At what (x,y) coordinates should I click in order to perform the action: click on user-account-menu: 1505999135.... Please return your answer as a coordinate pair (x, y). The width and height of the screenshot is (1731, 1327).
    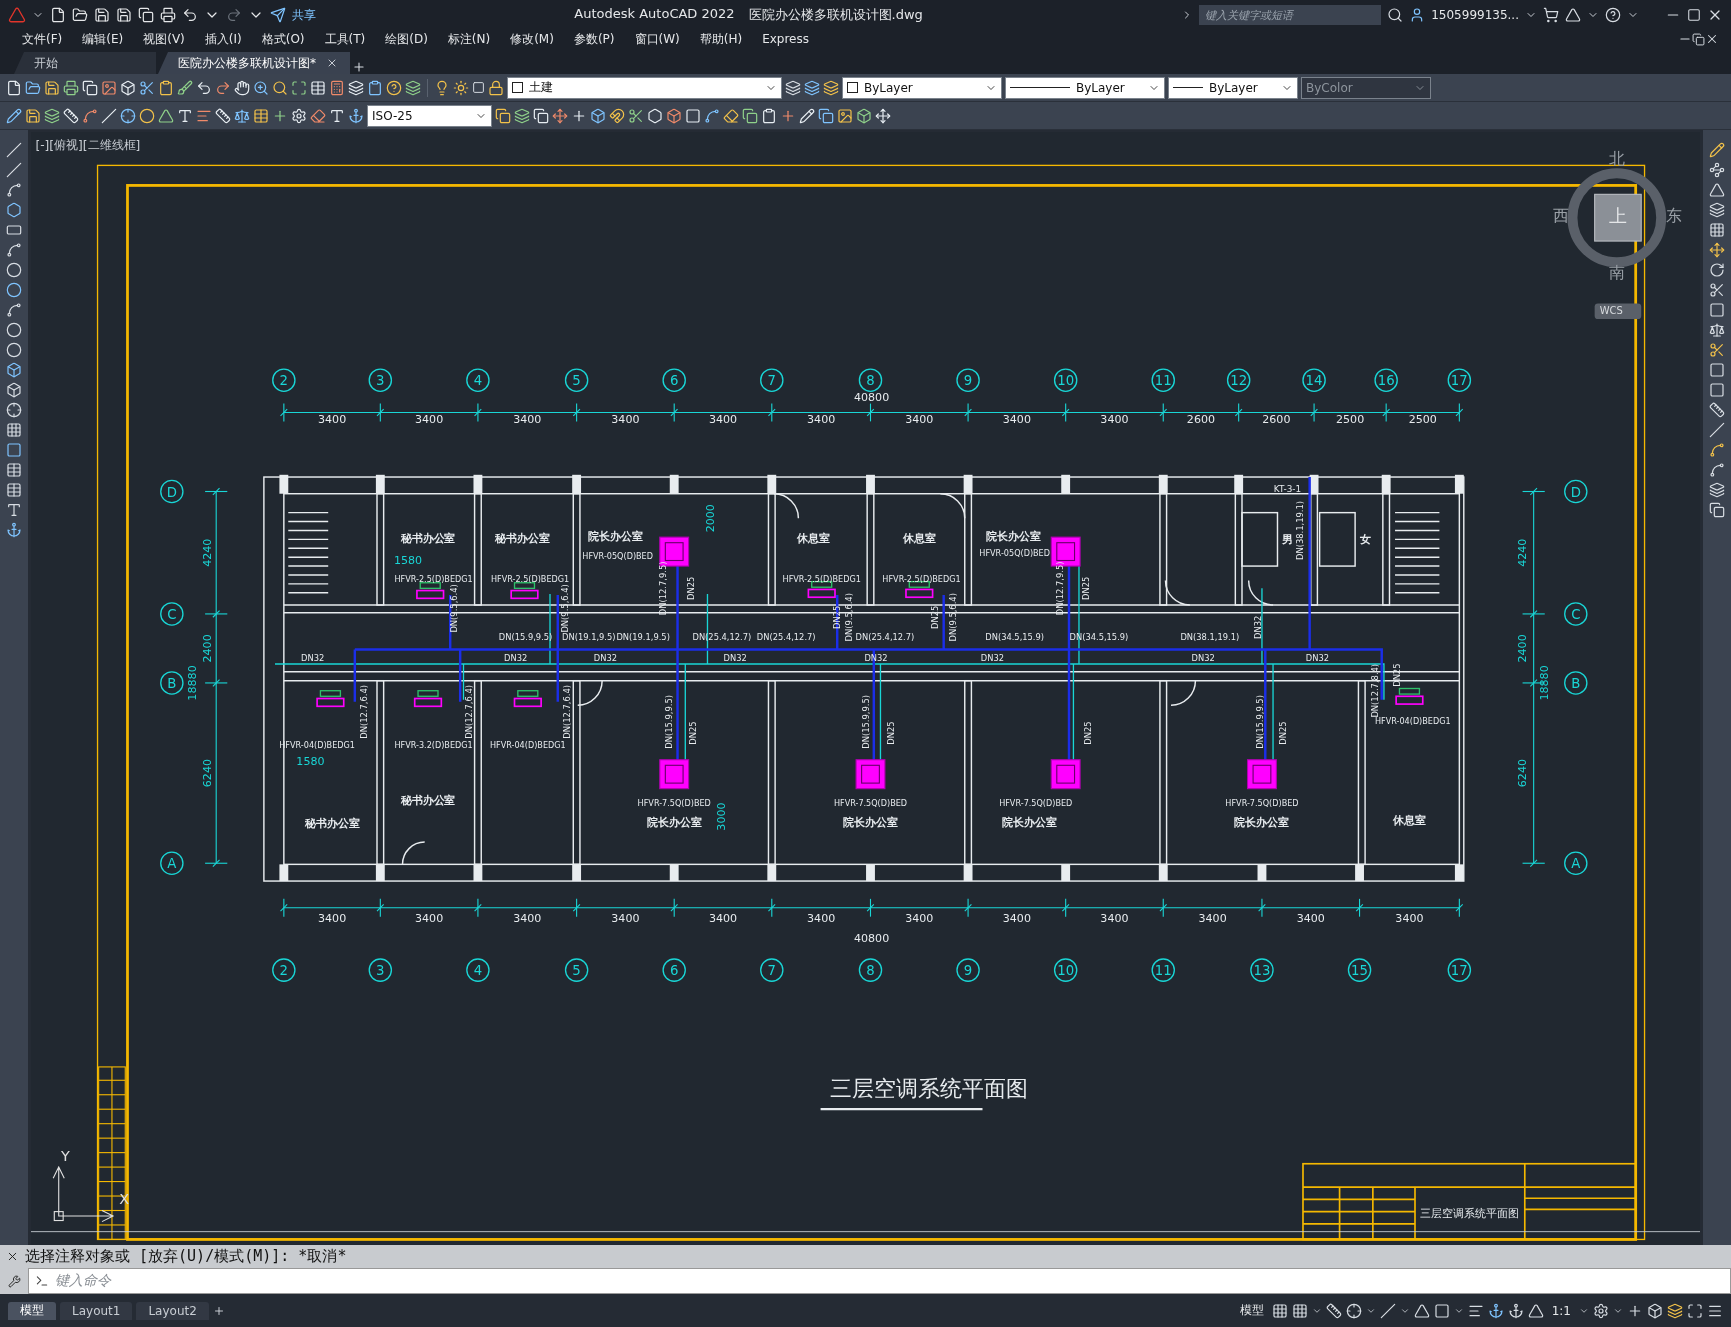
    Looking at the image, I should click on (1475, 15).